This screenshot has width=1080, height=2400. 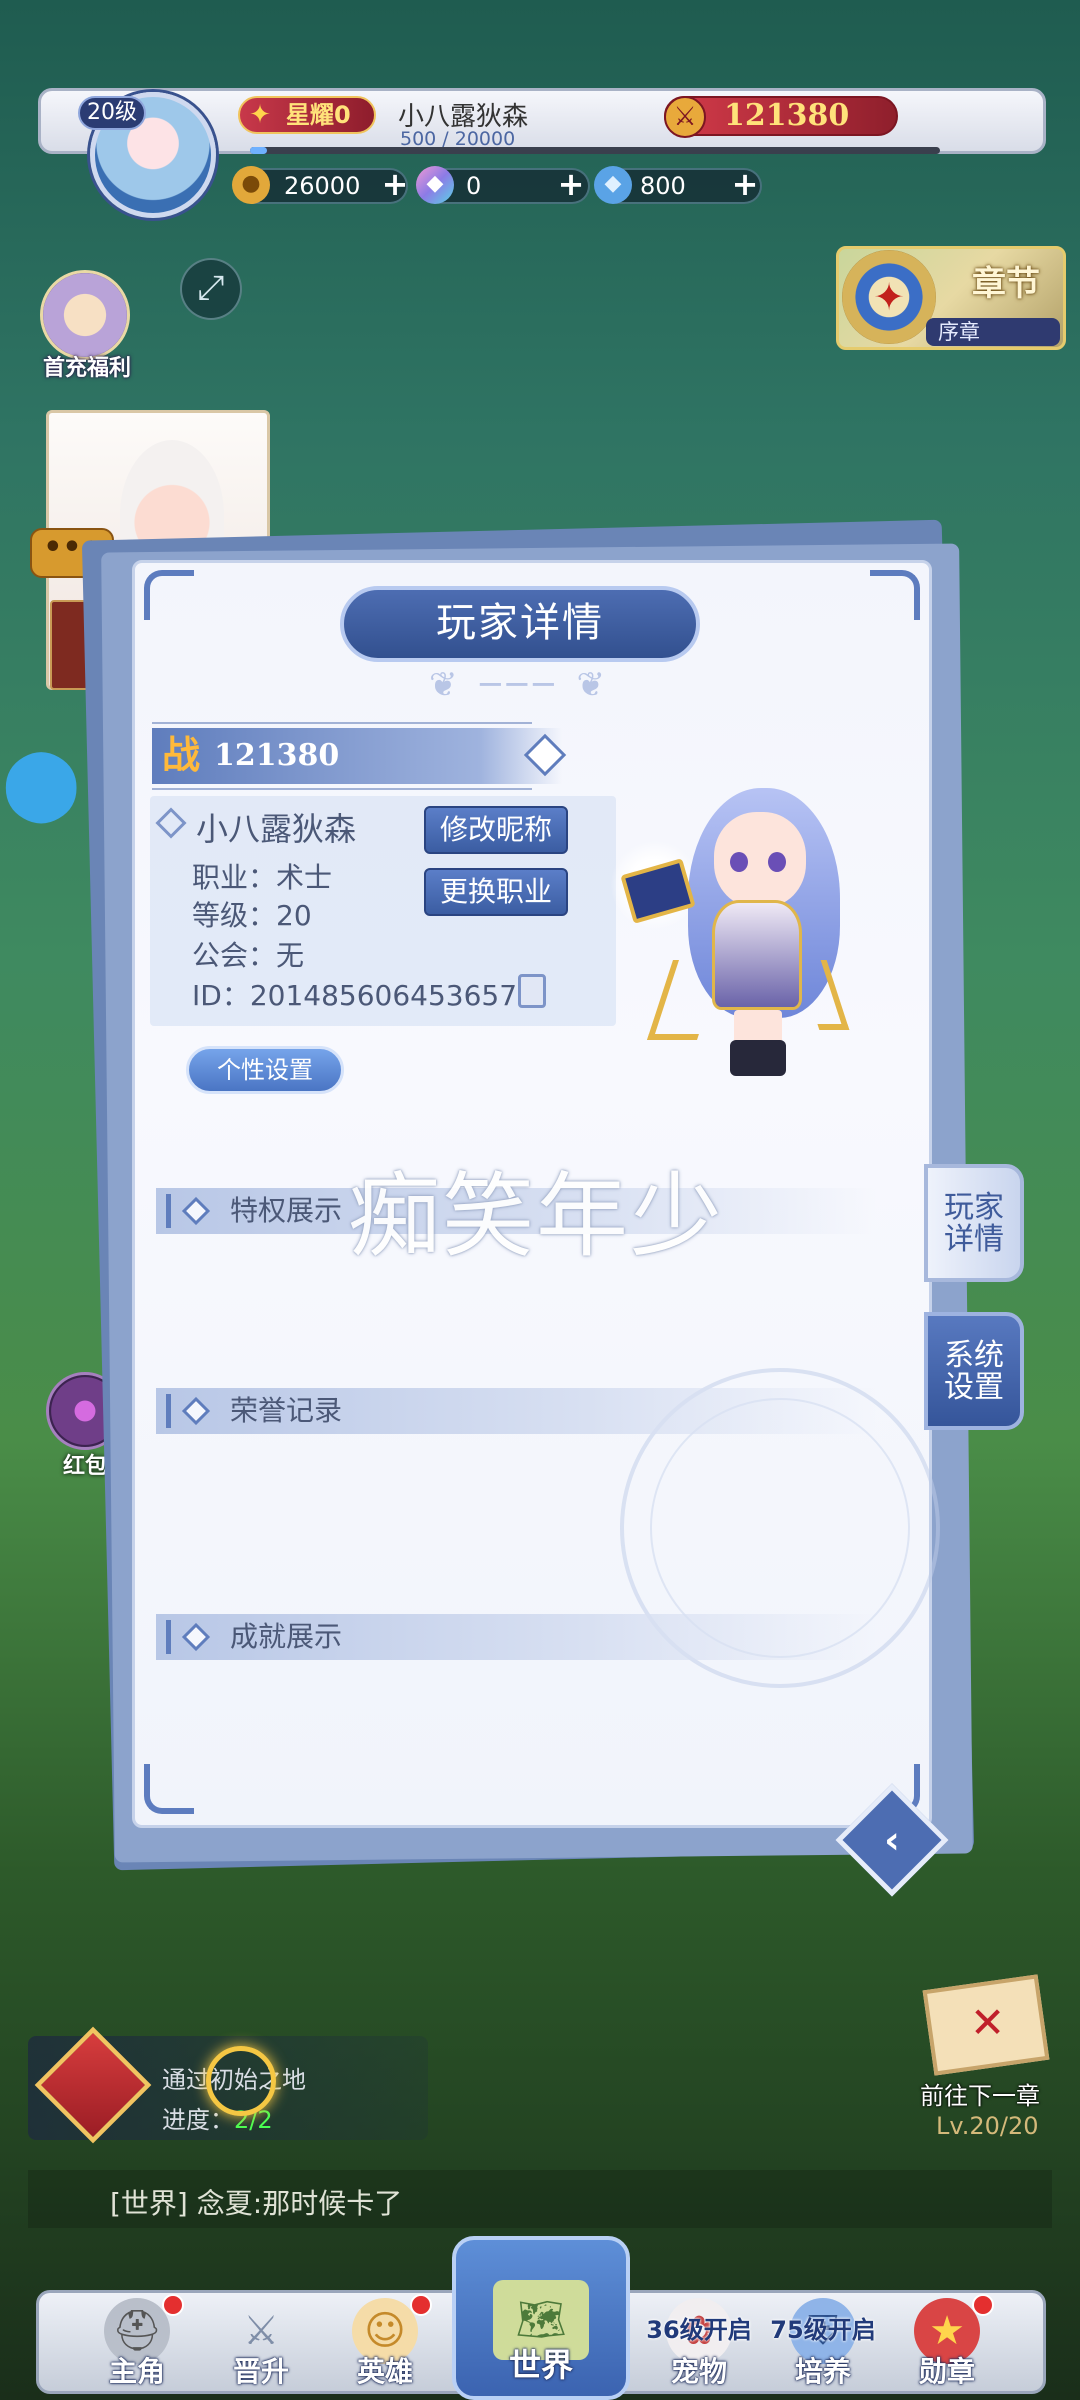 I want to click on next-chapter-label: 前往下一章, so click(x=980, y=2093).